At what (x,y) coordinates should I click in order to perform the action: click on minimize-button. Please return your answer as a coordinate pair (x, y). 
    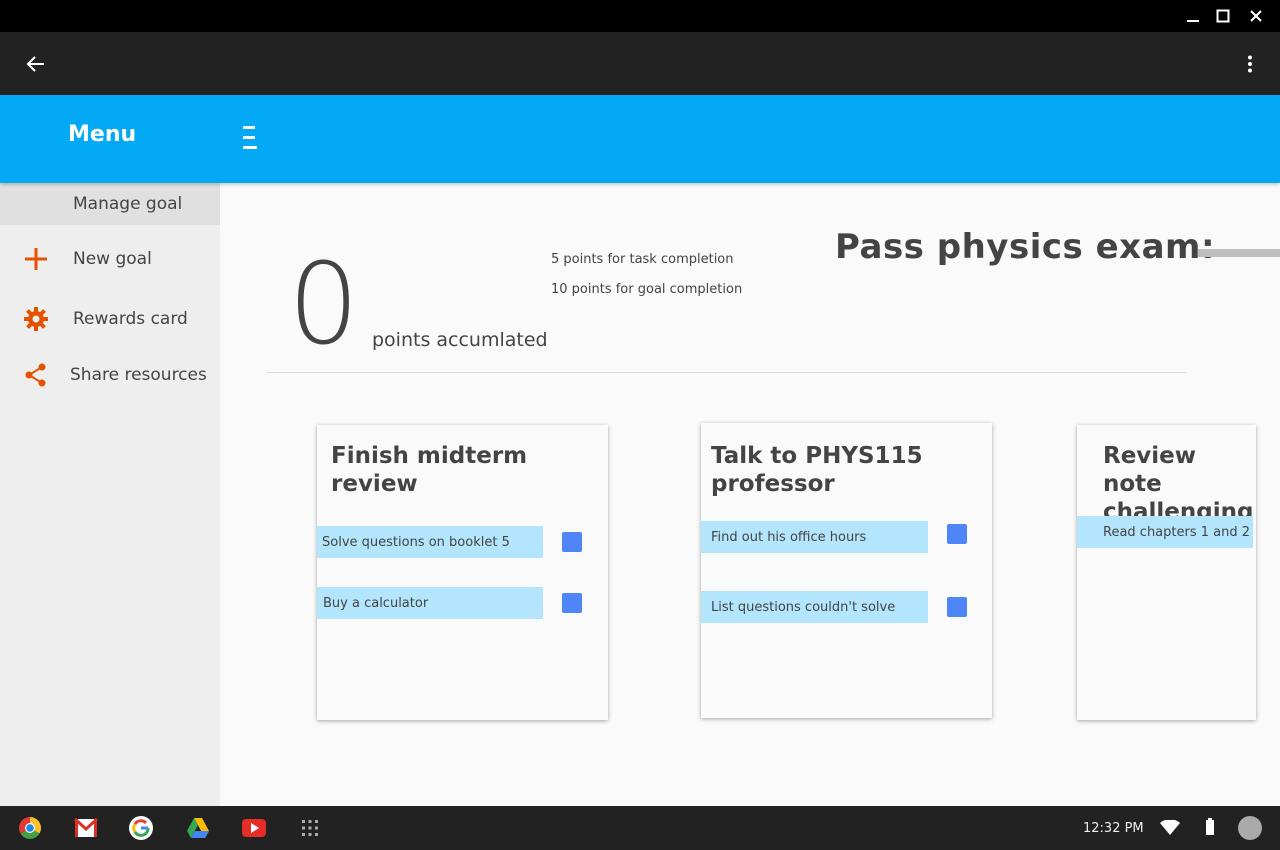
    Looking at the image, I should click on (1193, 16).